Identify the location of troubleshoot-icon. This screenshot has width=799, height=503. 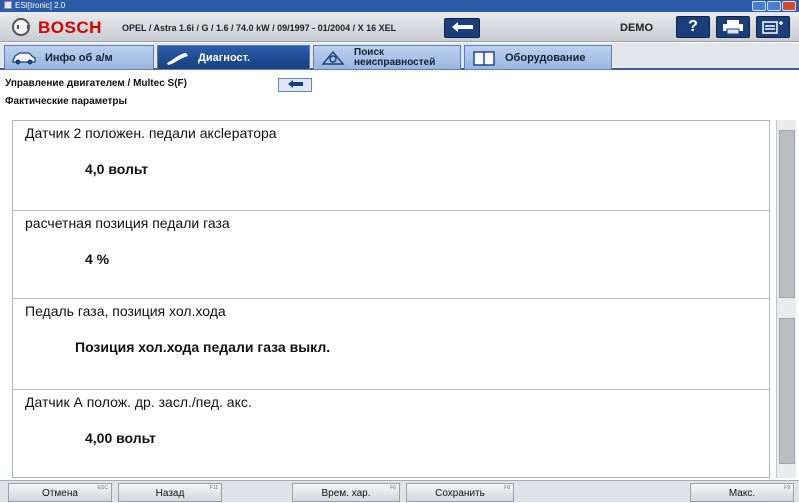
(333, 57).